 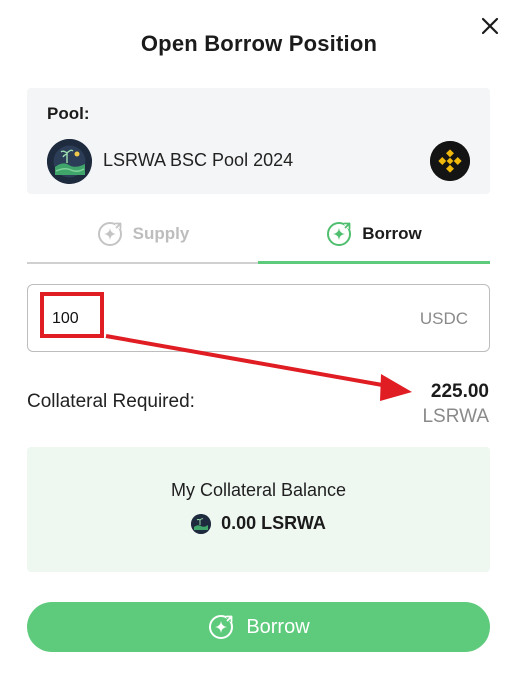 What do you see at coordinates (201, 523) in the screenshot?
I see `lsrwa-token-icon` at bounding box center [201, 523].